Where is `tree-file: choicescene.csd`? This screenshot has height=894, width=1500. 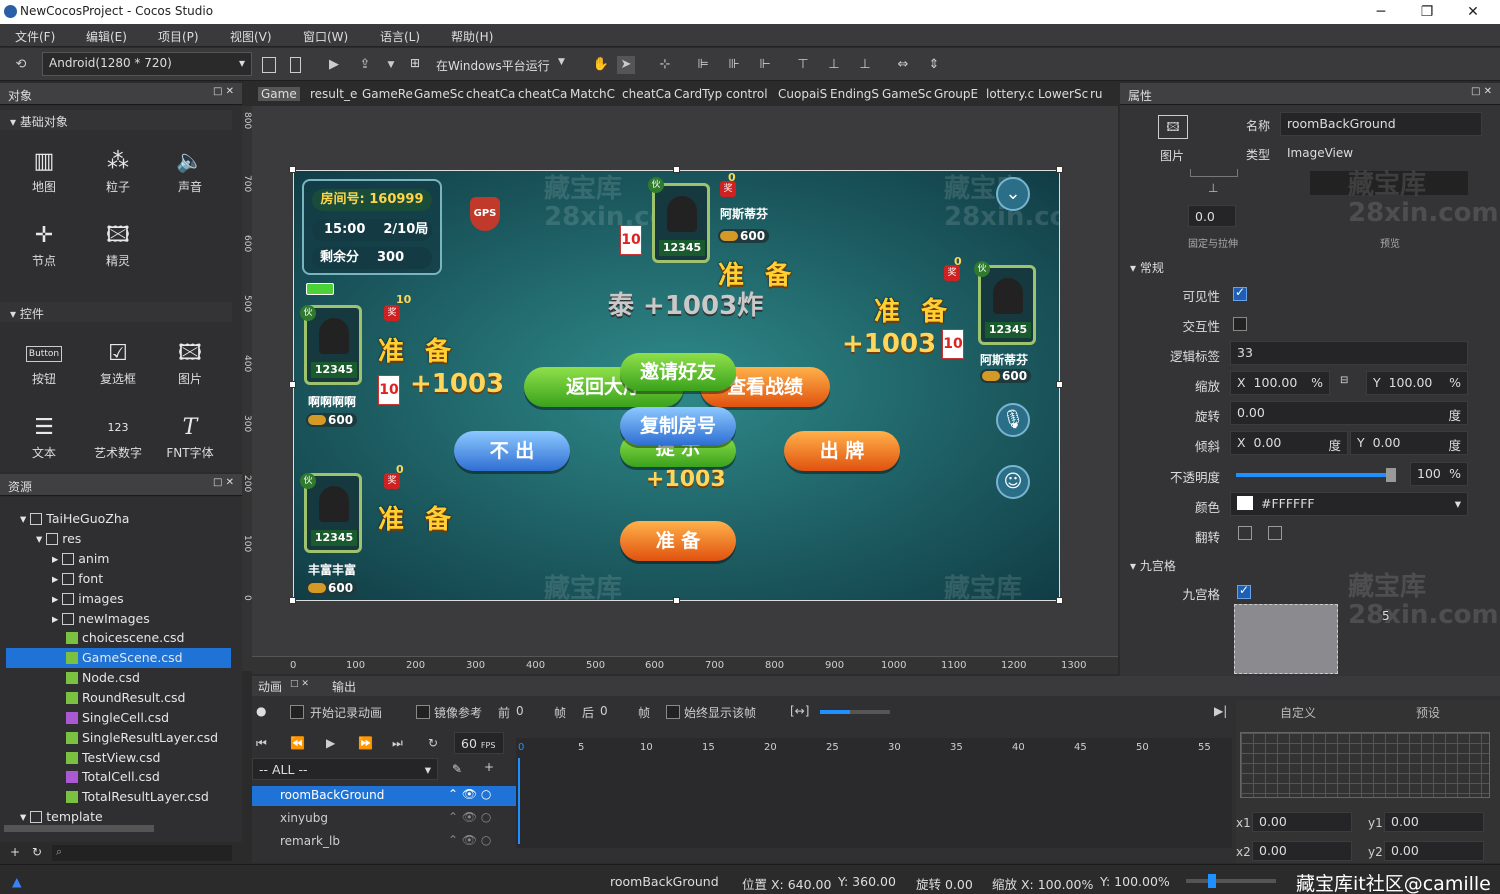
tree-file: choicescene.csd is located at coordinates (125, 637).